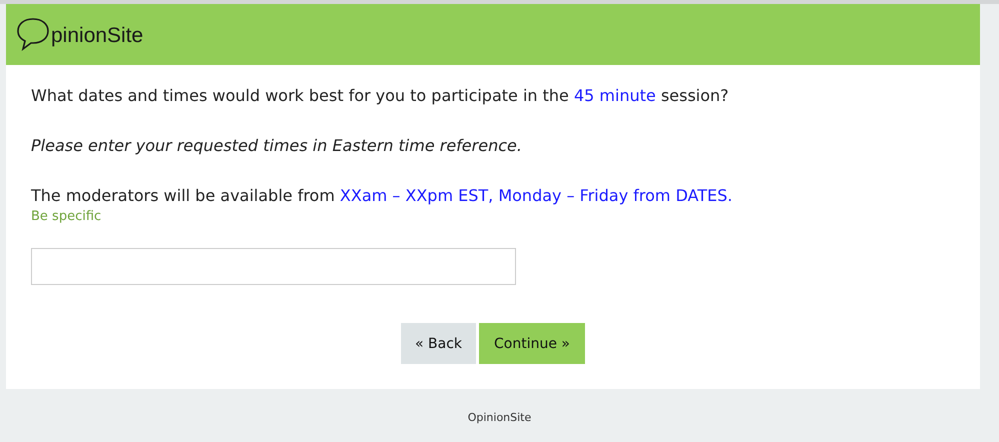 This screenshot has width=999, height=442. Describe the element at coordinates (97, 36) in the screenshot. I see `logo-text: pinionSite` at that location.